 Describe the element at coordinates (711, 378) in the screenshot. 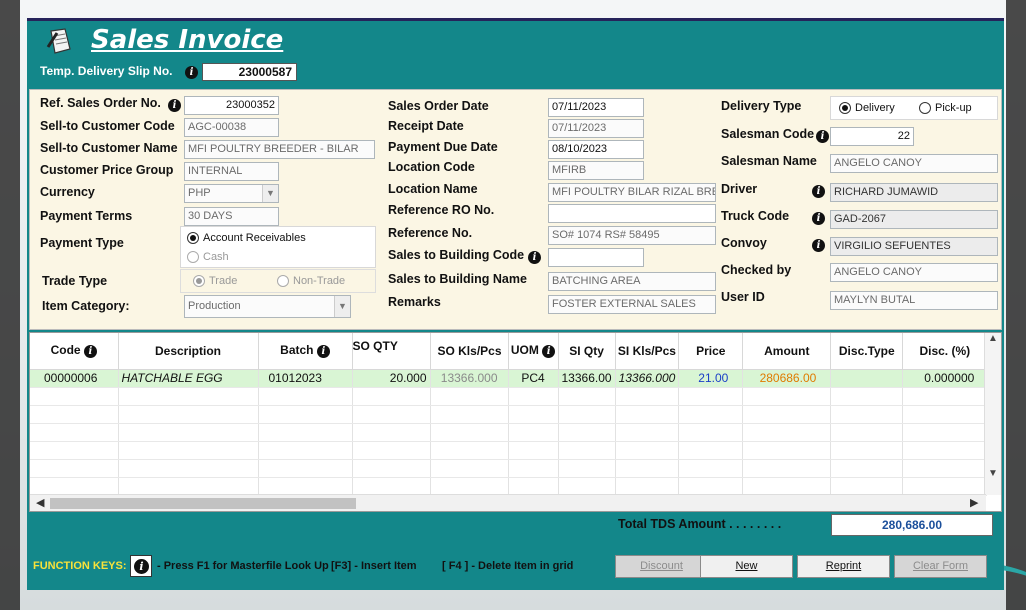

I see `cell-price: 21.00` at that location.